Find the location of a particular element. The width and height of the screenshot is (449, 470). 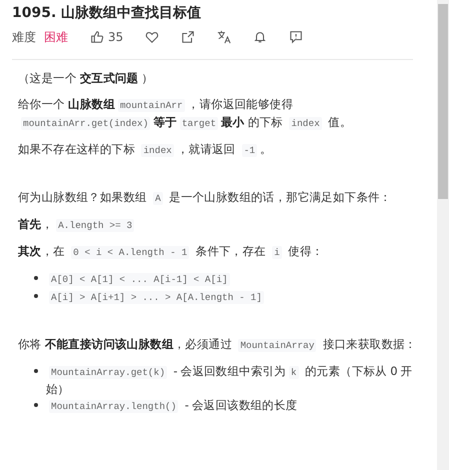

comment-icon is located at coordinates (296, 37).